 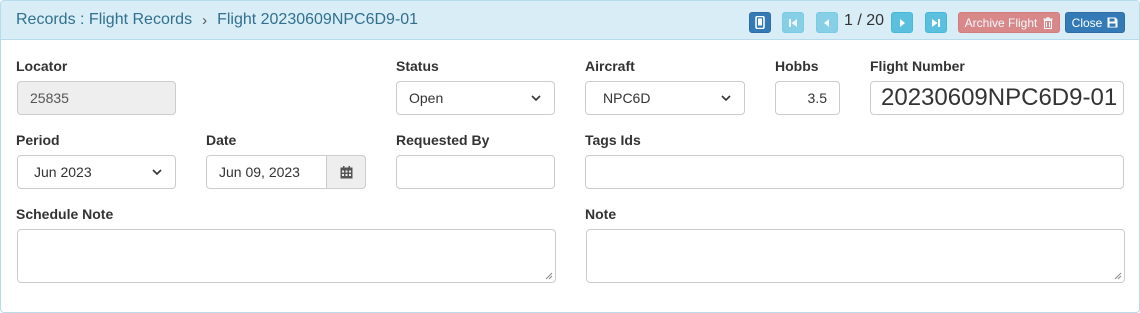 What do you see at coordinates (1087, 22) in the screenshot?
I see `close-label: Close` at bounding box center [1087, 22].